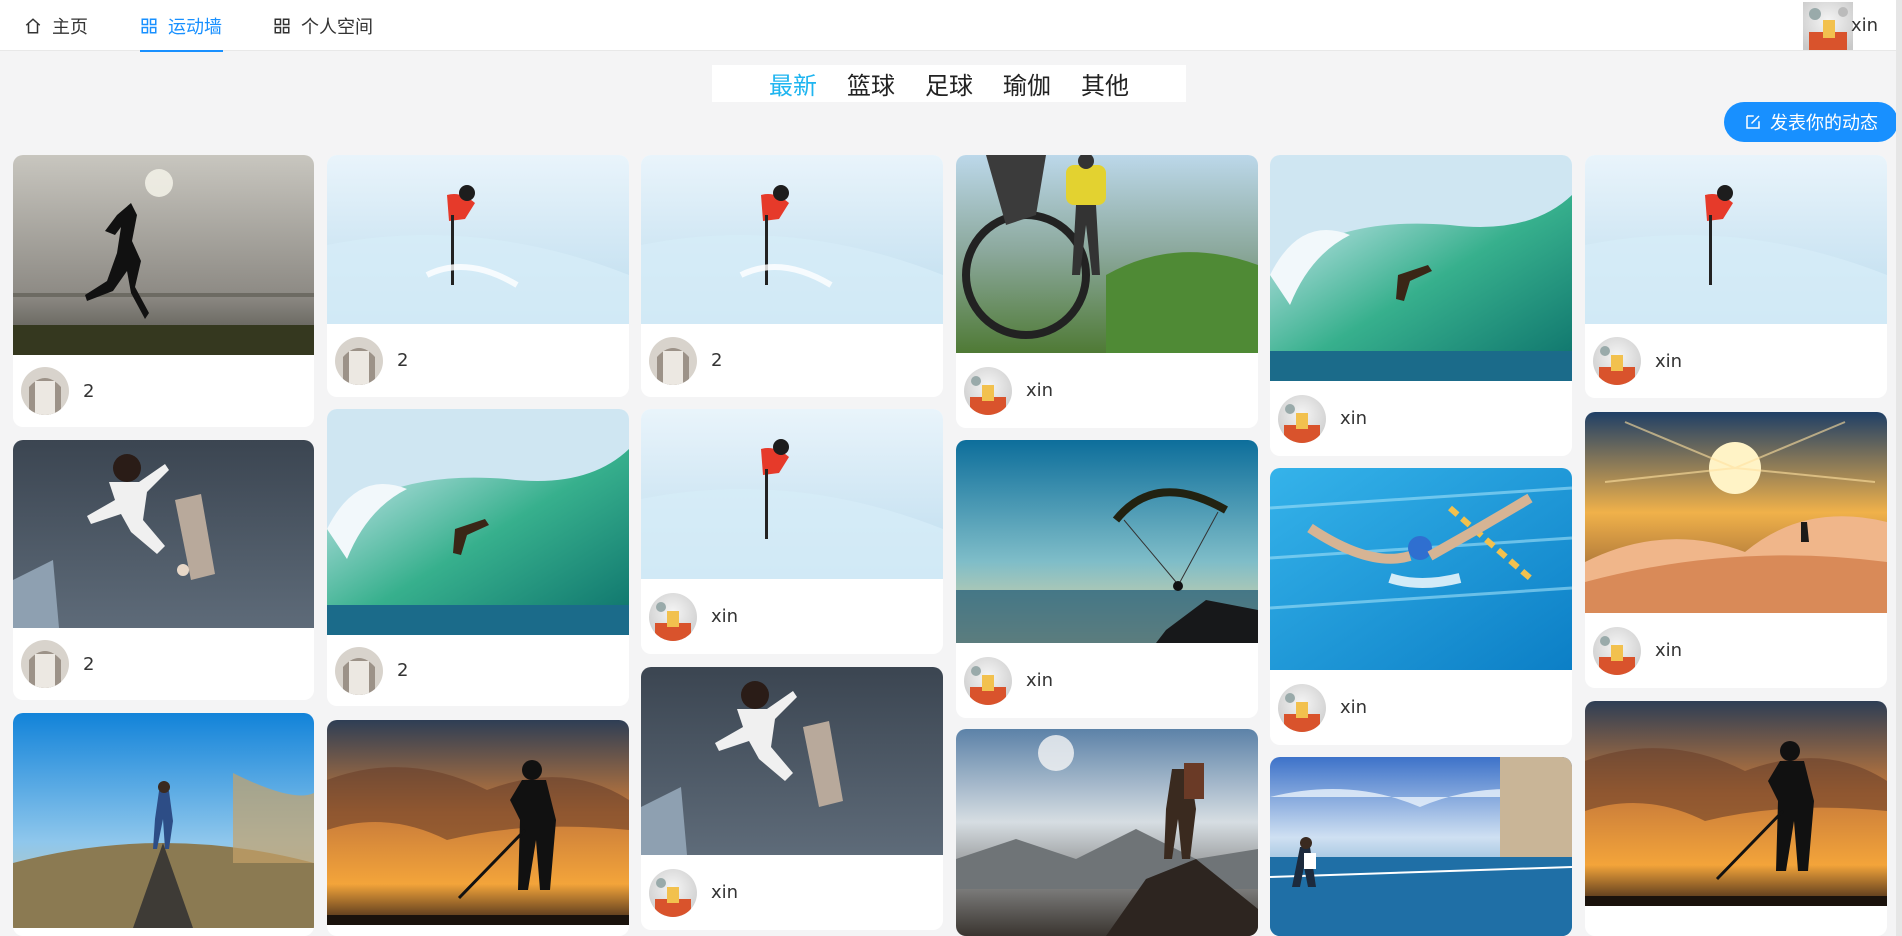 This screenshot has height=936, width=1902. I want to click on tab-latest: 最新, so click(793, 83).